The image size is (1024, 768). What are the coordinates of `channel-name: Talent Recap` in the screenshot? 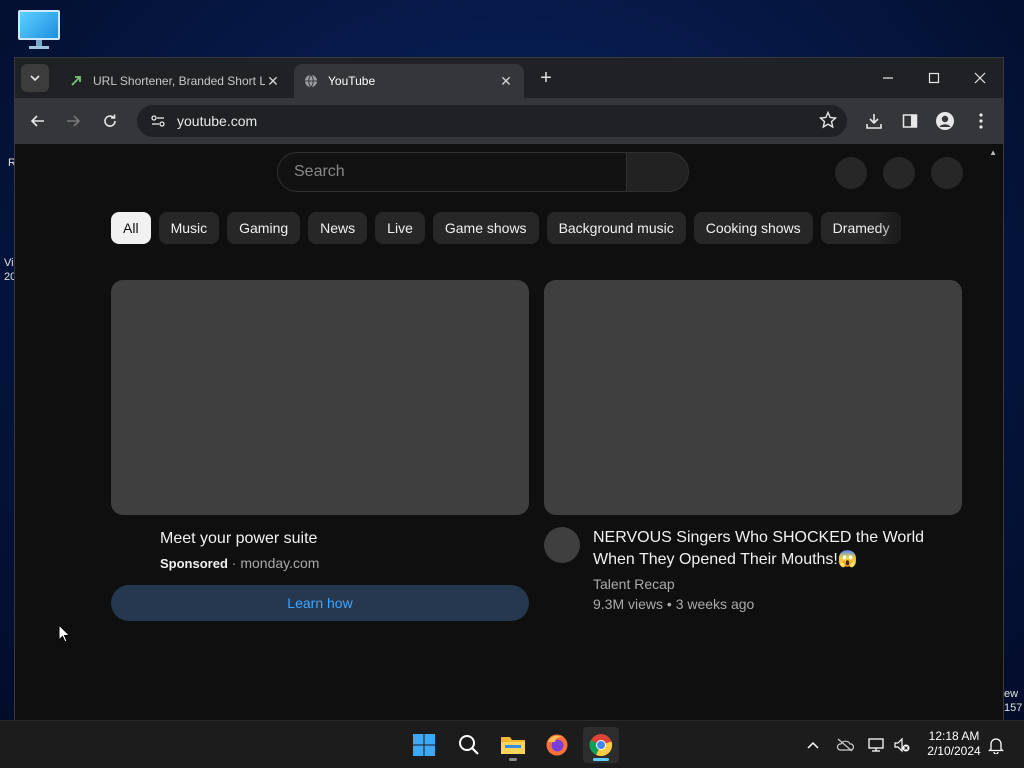 It's located at (634, 584).